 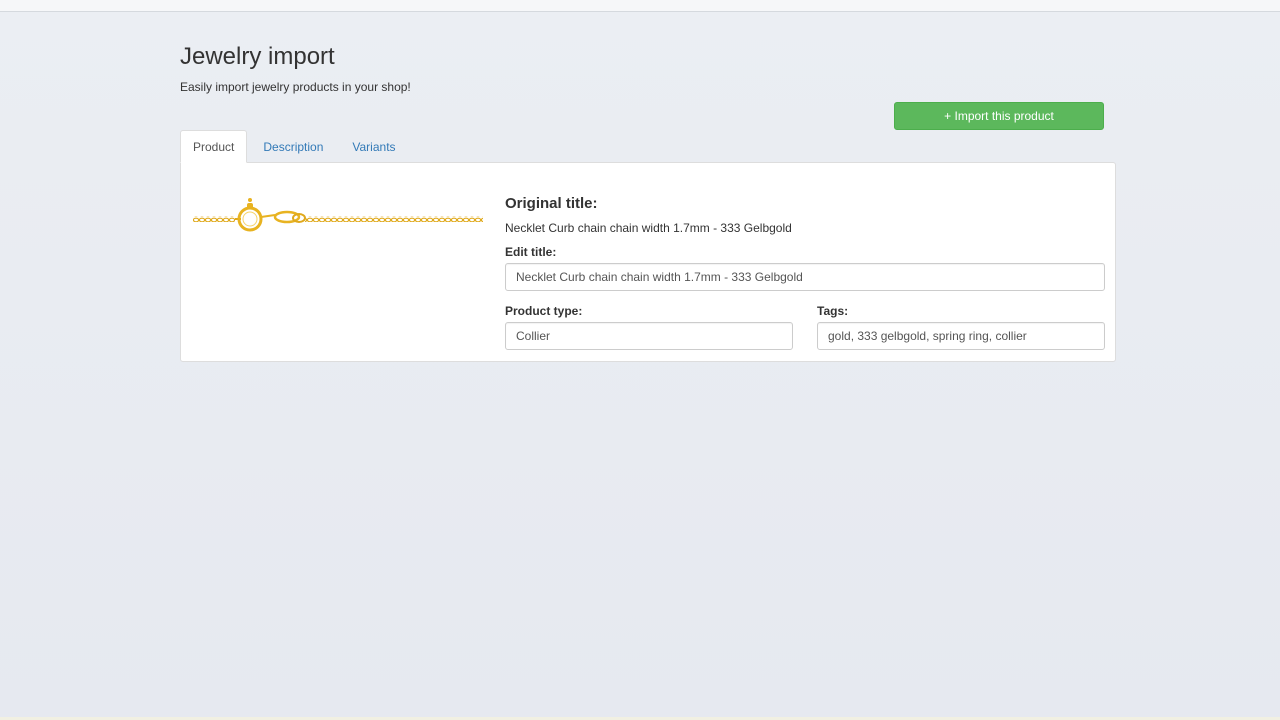 What do you see at coordinates (649, 336) in the screenshot?
I see `product-type-input` at bounding box center [649, 336].